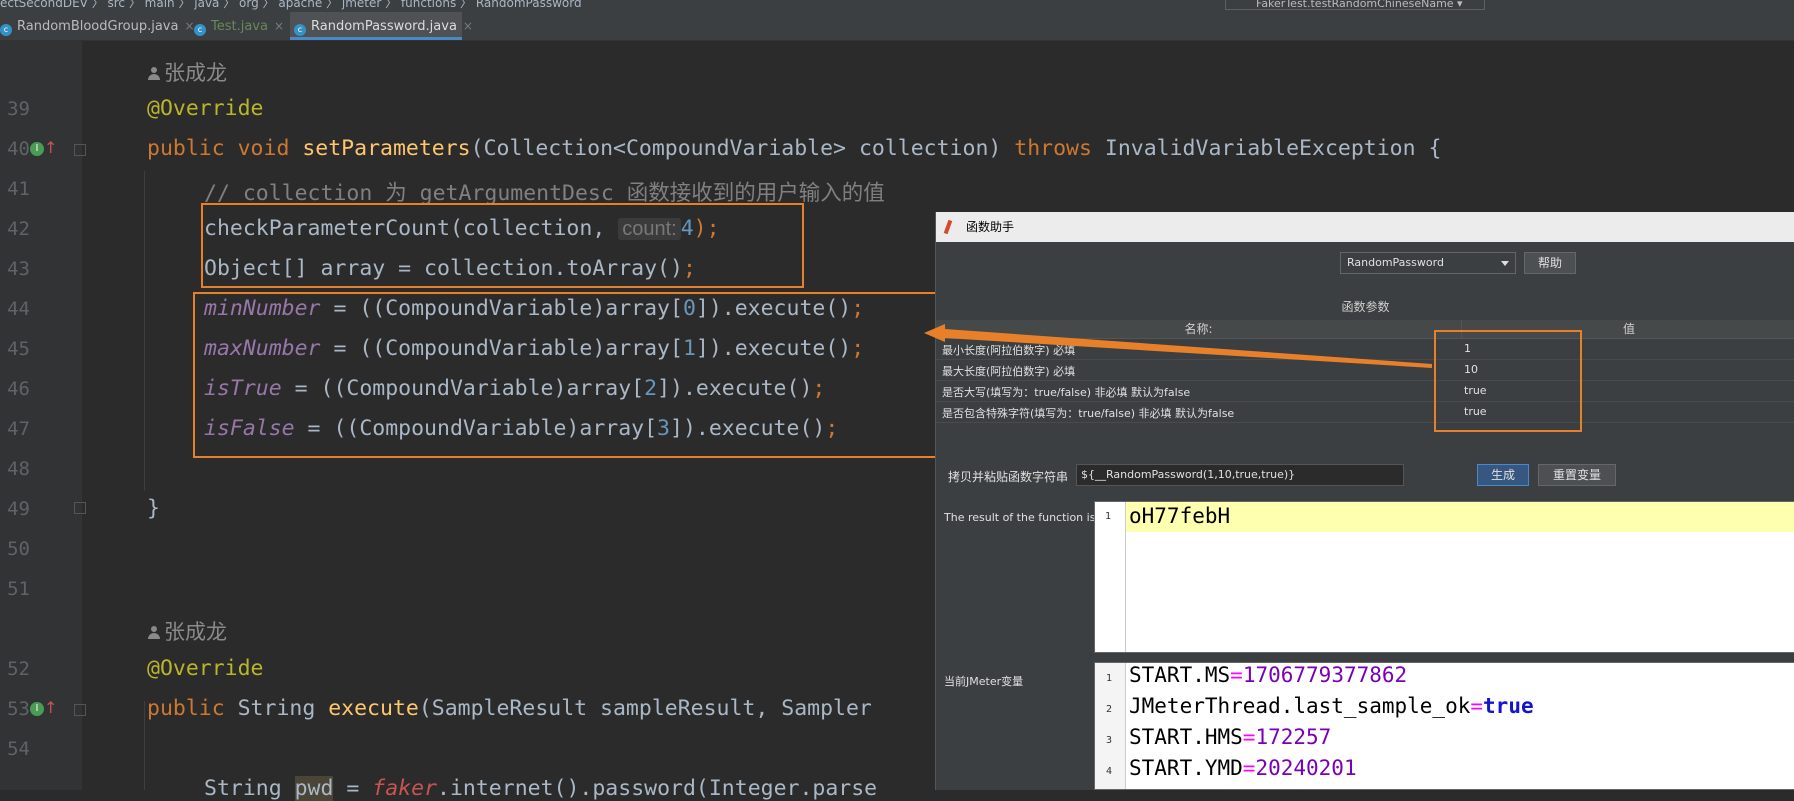 Image resolution: width=1794 pixels, height=801 pixels. What do you see at coordinates (1550, 263) in the screenshot?
I see `help-button: 帮助` at bounding box center [1550, 263].